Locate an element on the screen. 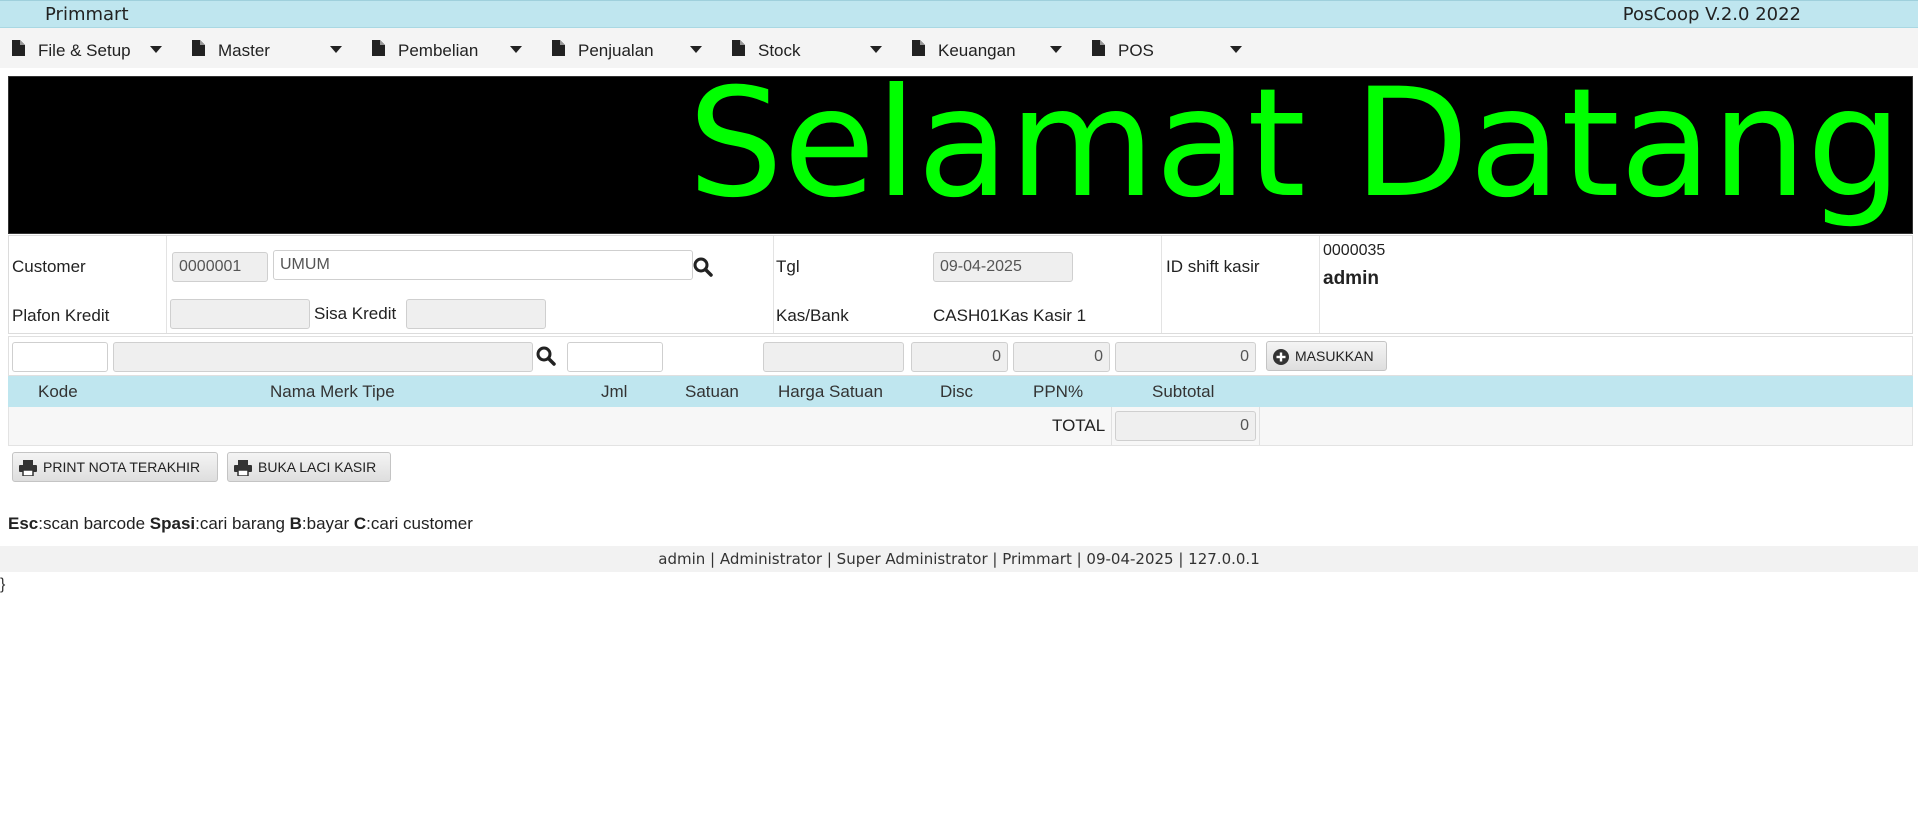 The height and width of the screenshot is (837, 1918). menu-label: Master is located at coordinates (244, 50).